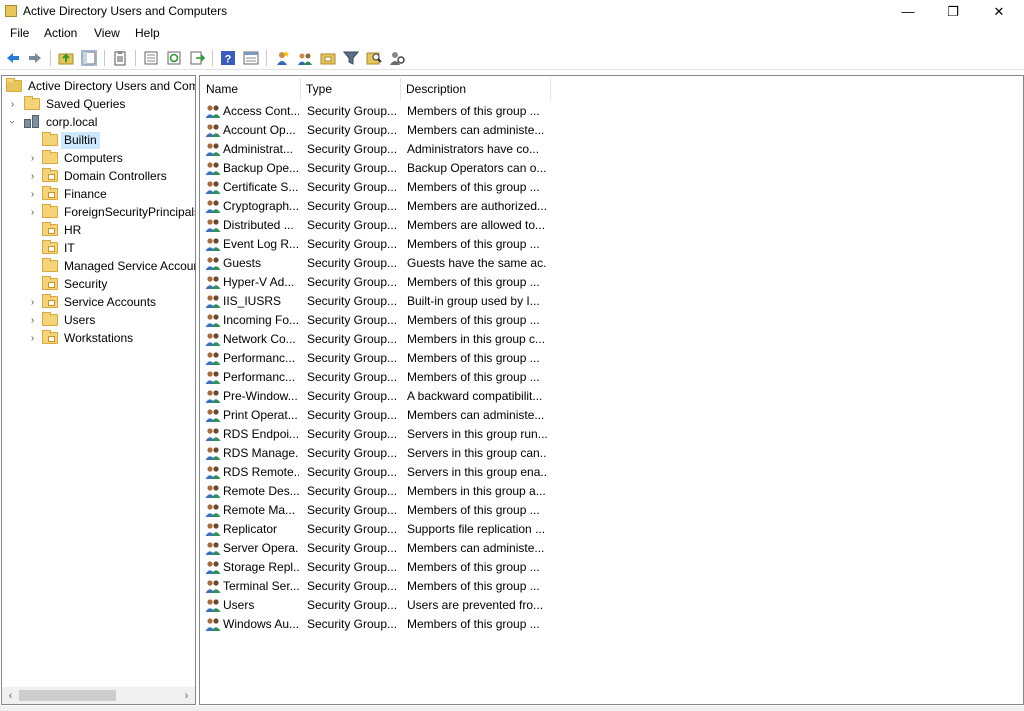  Describe the element at coordinates (328, 58) in the screenshot. I see `new-ou-icon` at that location.